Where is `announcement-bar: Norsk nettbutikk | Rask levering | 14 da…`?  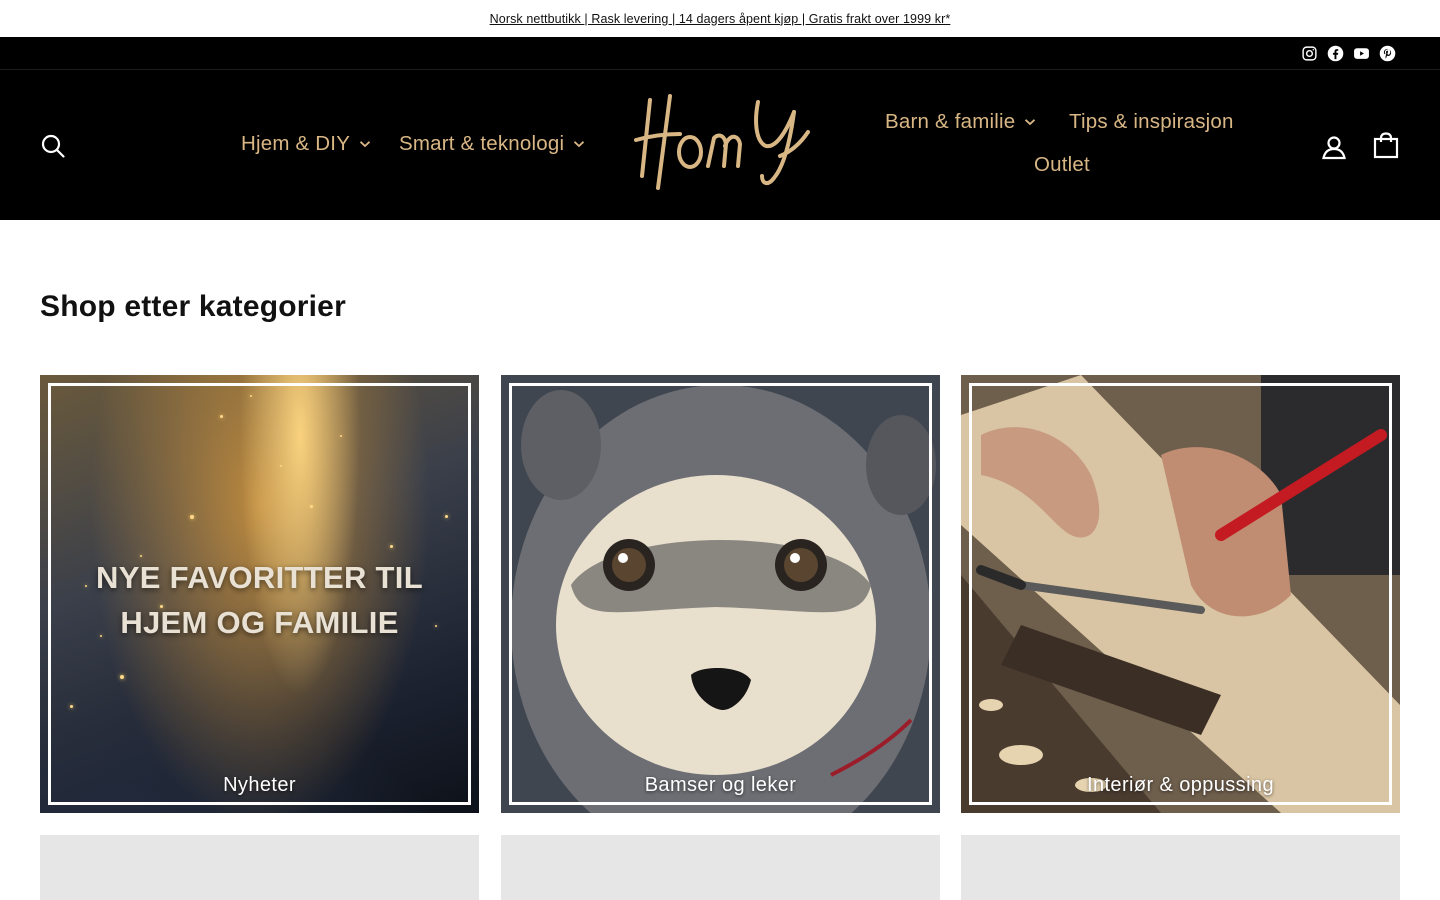
announcement-bar: Norsk nettbutikk | Rask levering | 14 da… is located at coordinates (720, 18).